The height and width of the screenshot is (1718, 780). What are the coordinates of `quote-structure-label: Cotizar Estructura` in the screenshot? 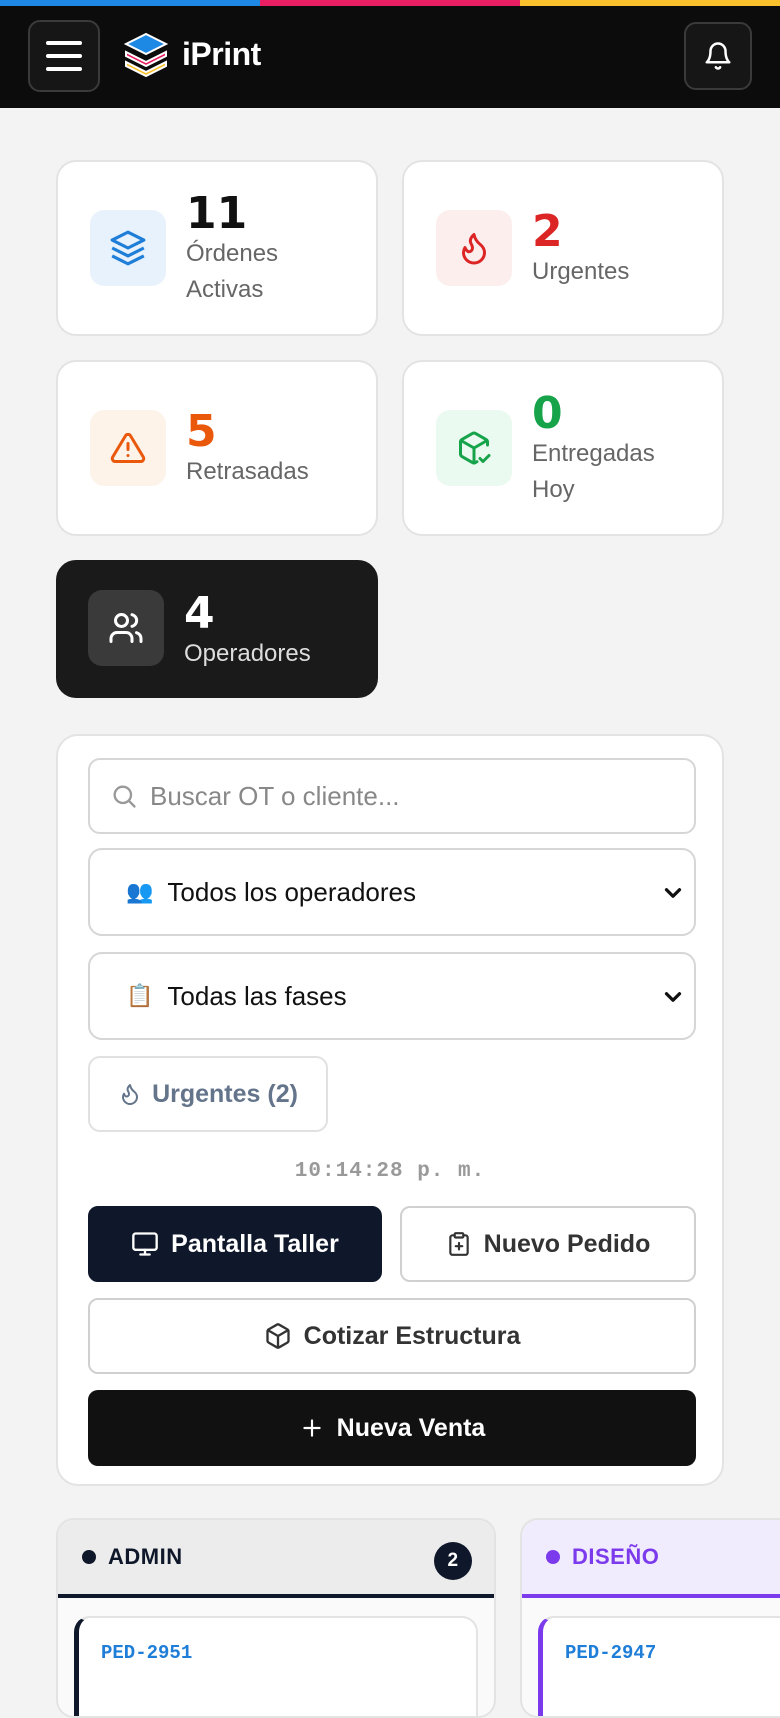 It's located at (412, 1335).